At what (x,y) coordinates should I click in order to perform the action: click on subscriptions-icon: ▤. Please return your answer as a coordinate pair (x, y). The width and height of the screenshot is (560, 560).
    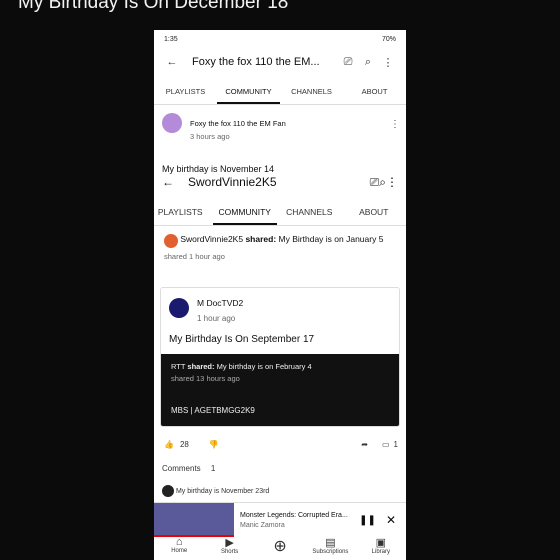
    Looking at the image, I should click on (330, 543).